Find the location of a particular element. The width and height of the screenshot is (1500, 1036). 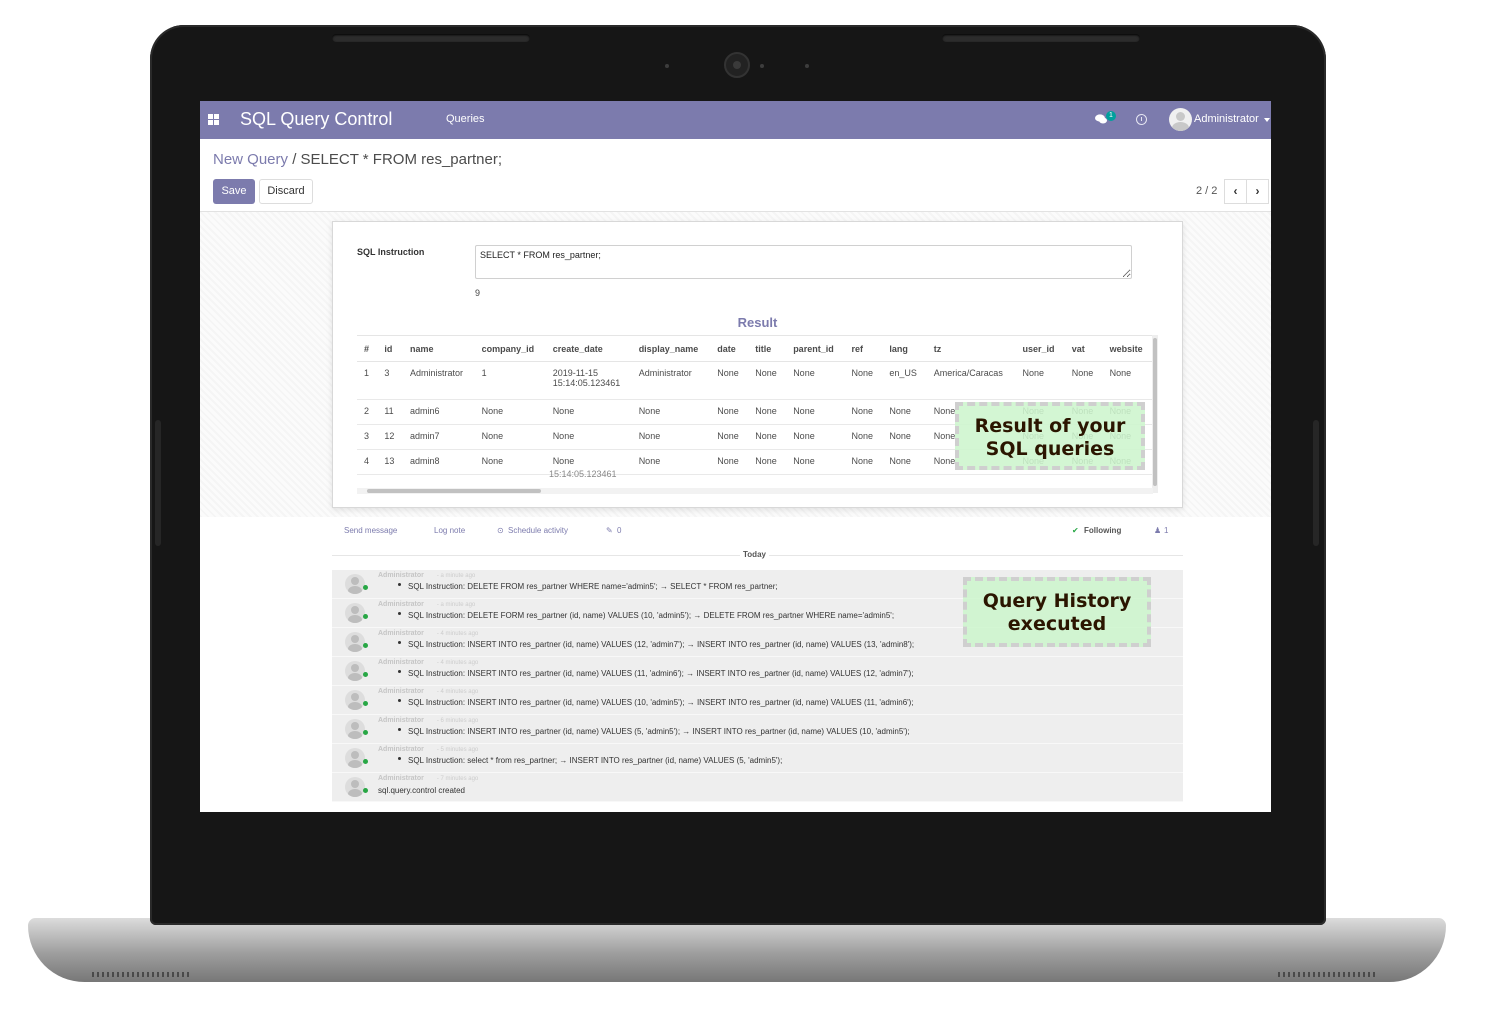

column-header: name is located at coordinates (438, 348).